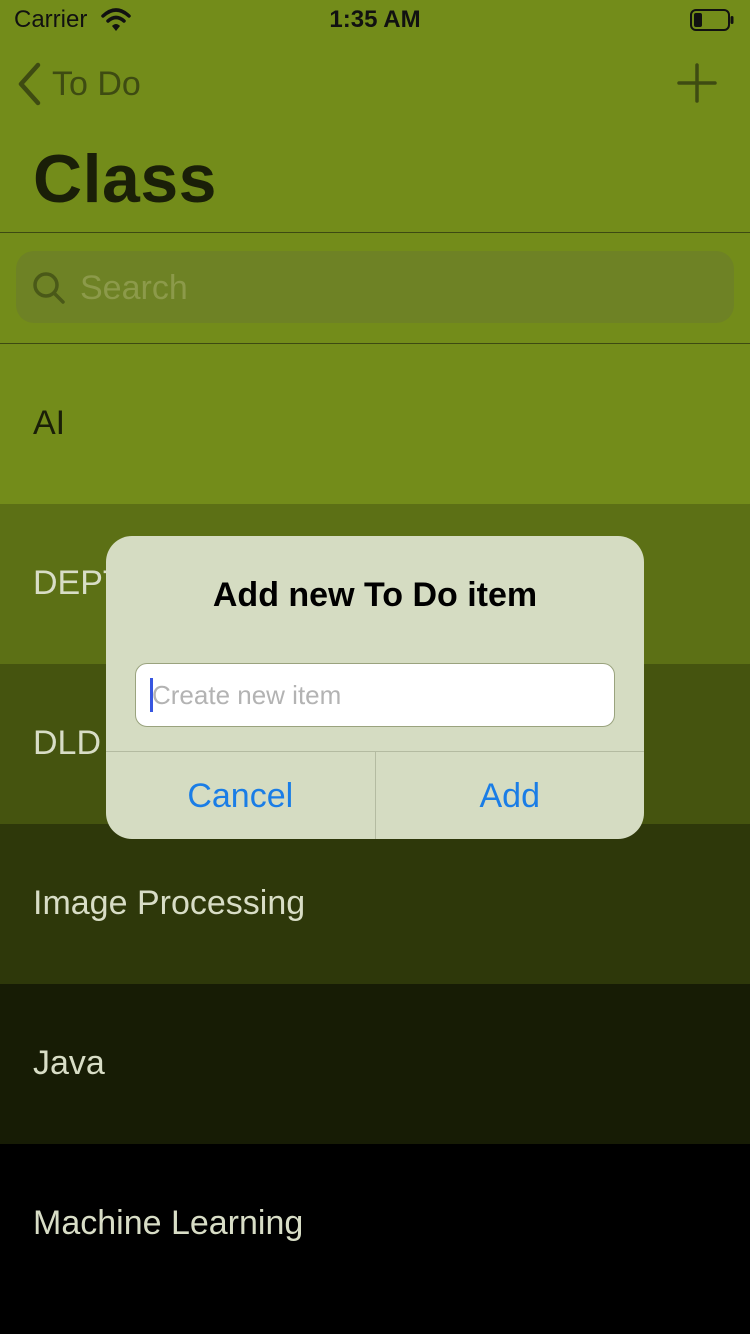 The image size is (750, 1334). What do you see at coordinates (375, 1064) in the screenshot?
I see `list-item: Java` at bounding box center [375, 1064].